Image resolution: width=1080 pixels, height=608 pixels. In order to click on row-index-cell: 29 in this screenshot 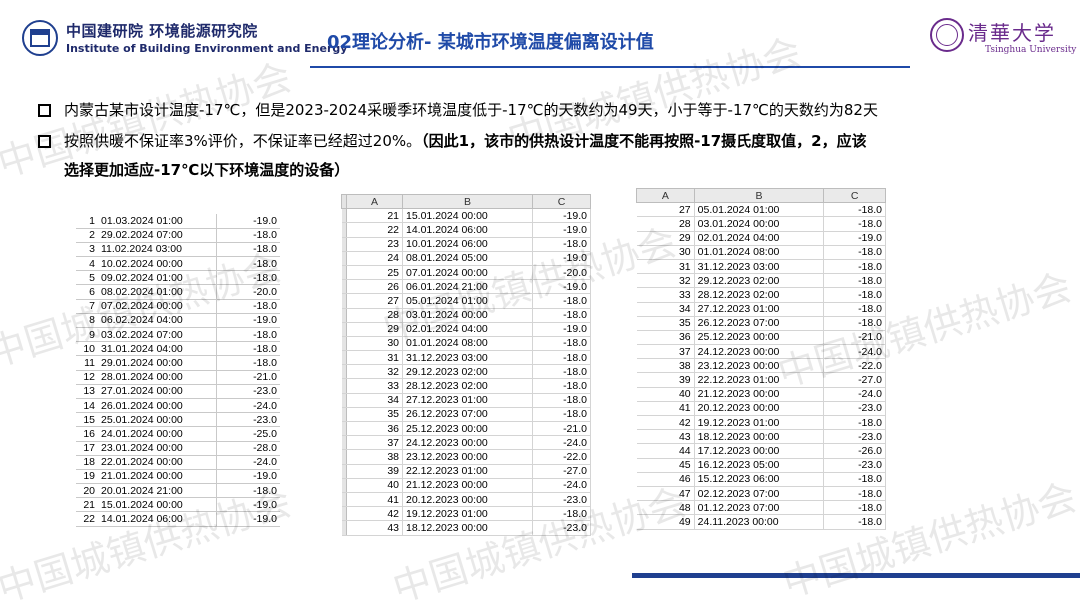, I will do `click(665, 238)`.